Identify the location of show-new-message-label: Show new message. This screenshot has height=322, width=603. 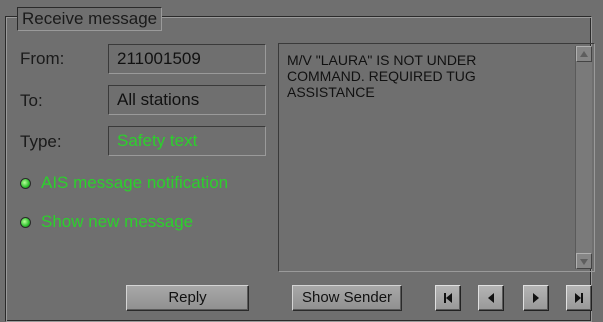
(117, 221).